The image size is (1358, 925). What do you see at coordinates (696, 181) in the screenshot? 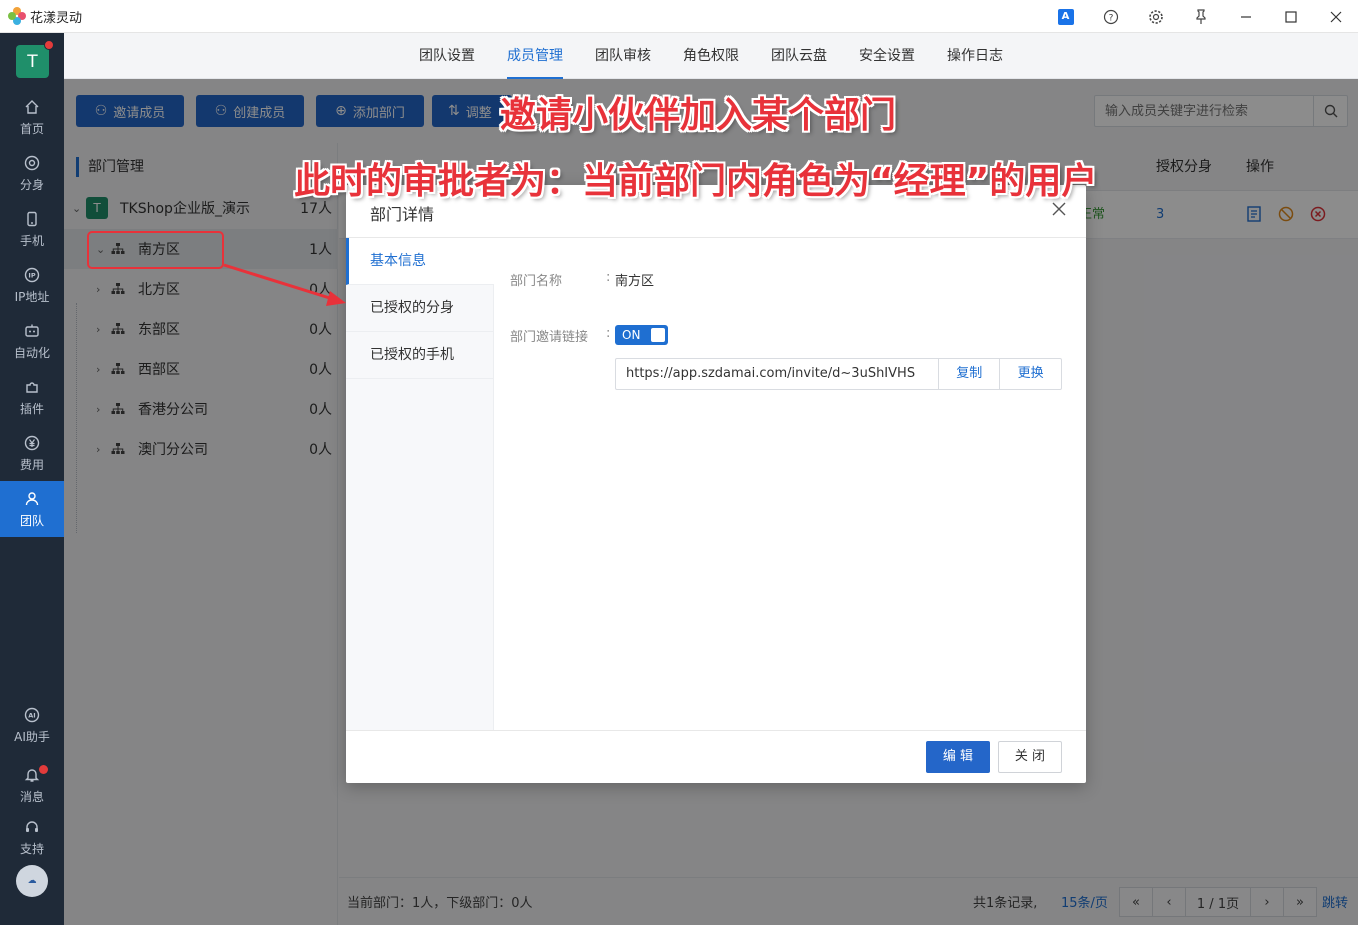
I see `annotation-subtitle: 此时的审批者为：当前部门内角色为“经理”的用户` at bounding box center [696, 181].